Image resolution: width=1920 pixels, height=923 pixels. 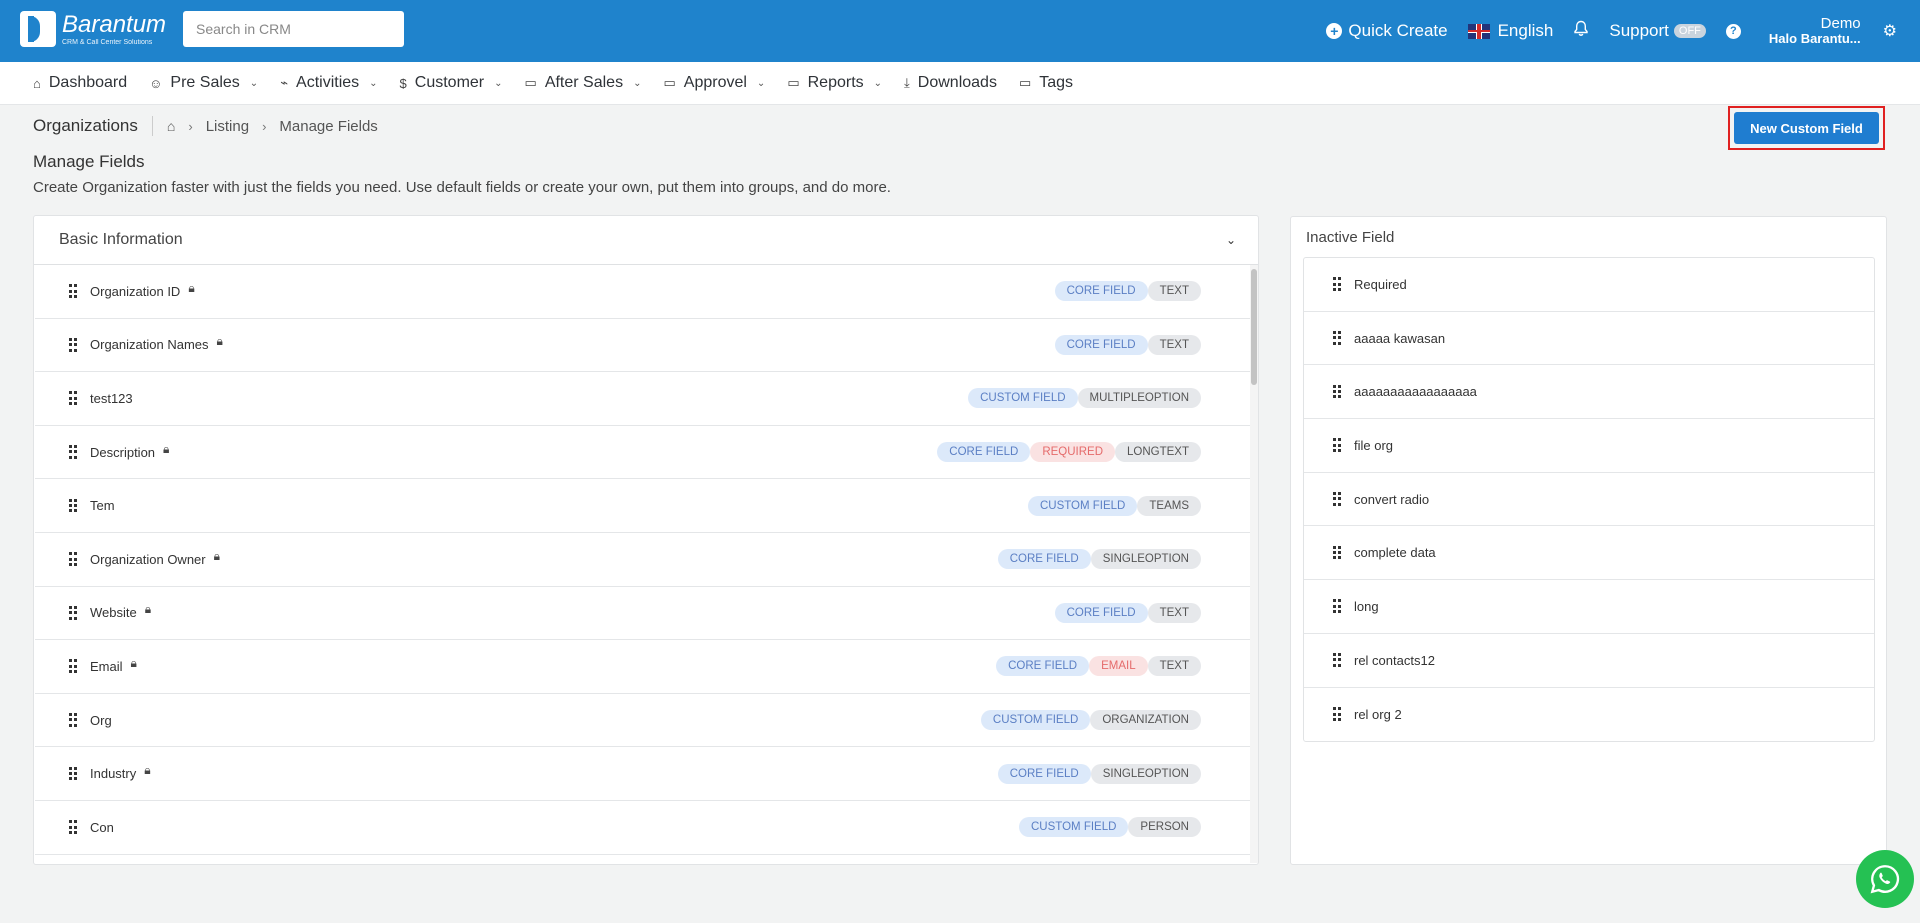 I want to click on inactive-field-row: long, so click(x=1589, y=607).